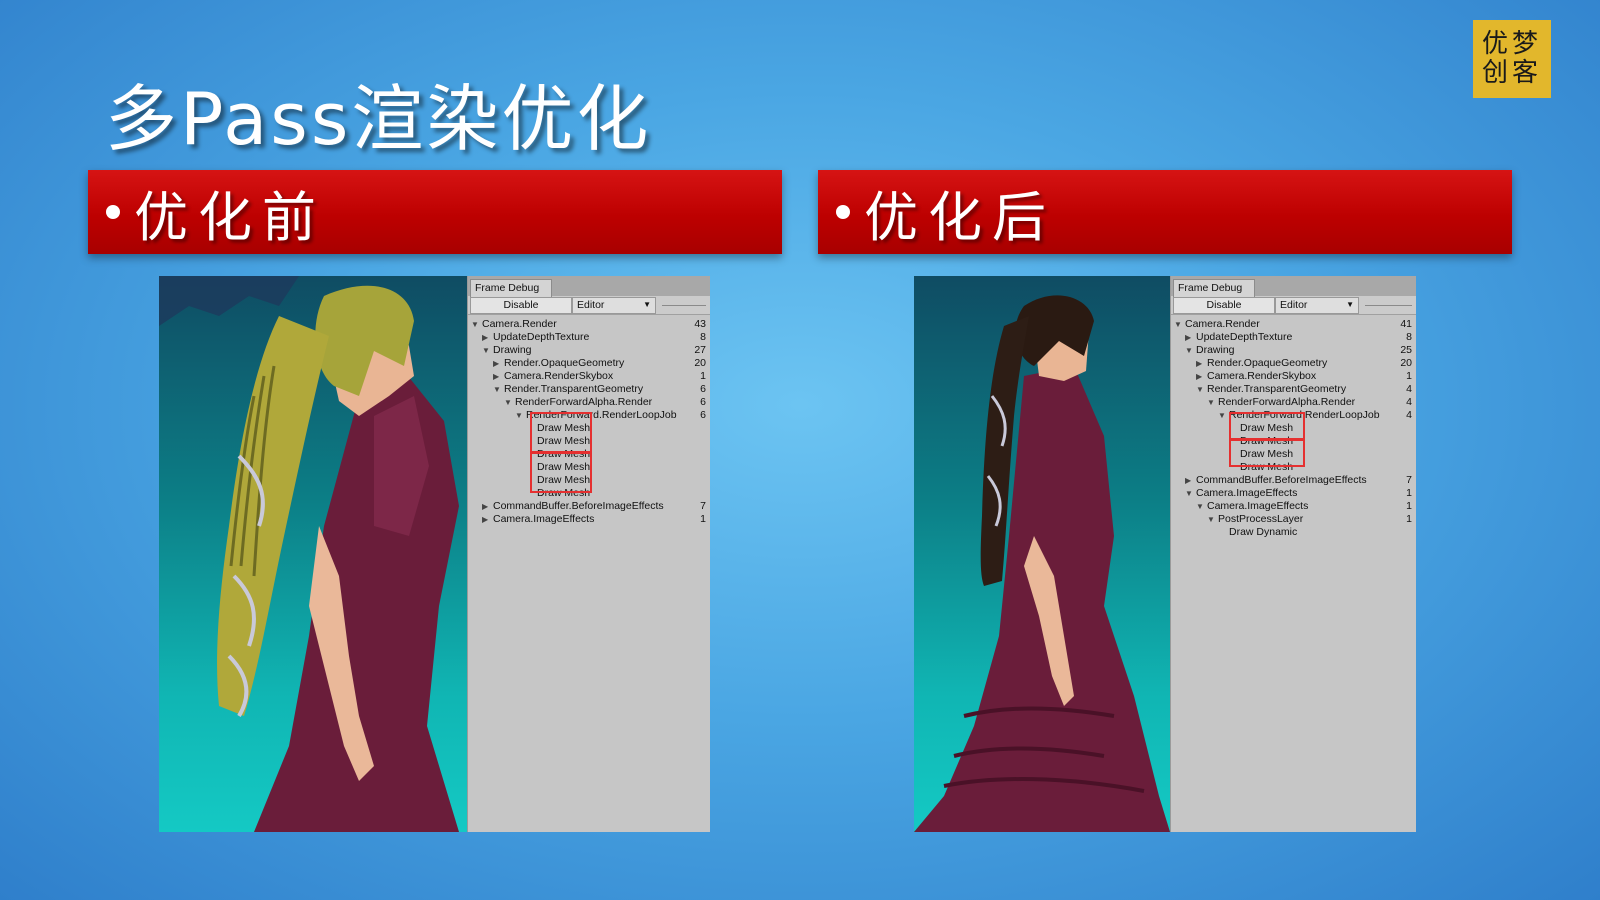  What do you see at coordinates (700, 324) in the screenshot?
I see `tree-row-count: 43` at bounding box center [700, 324].